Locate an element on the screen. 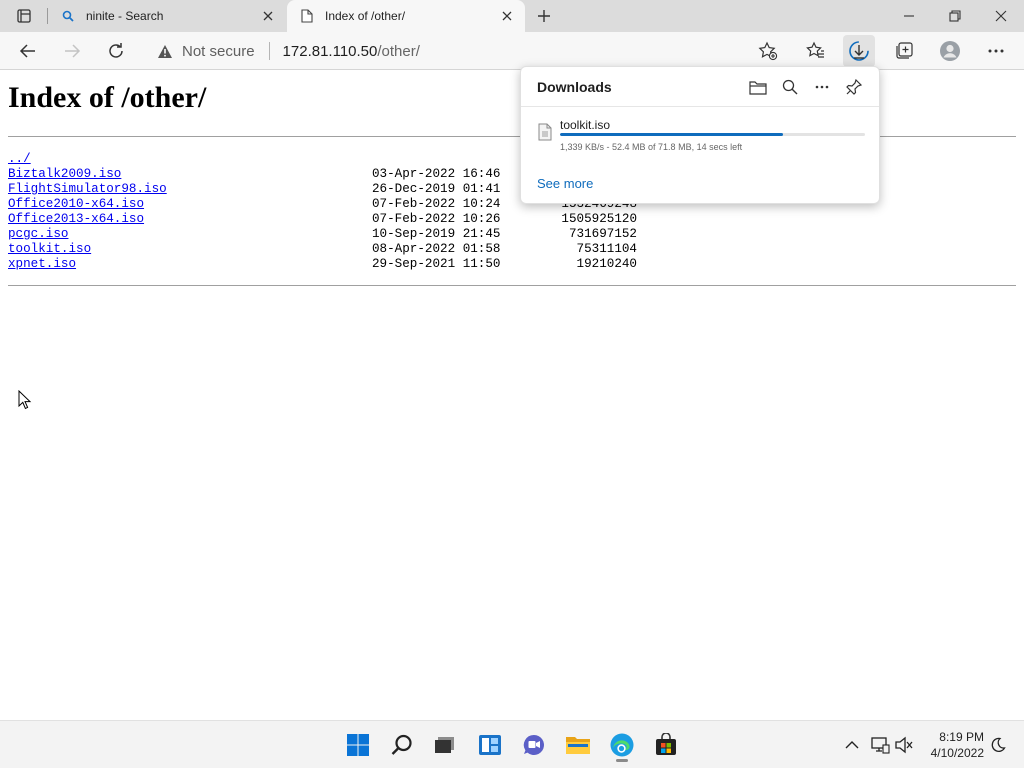 The height and width of the screenshot is (768, 1024). start-button is located at coordinates (358, 745).